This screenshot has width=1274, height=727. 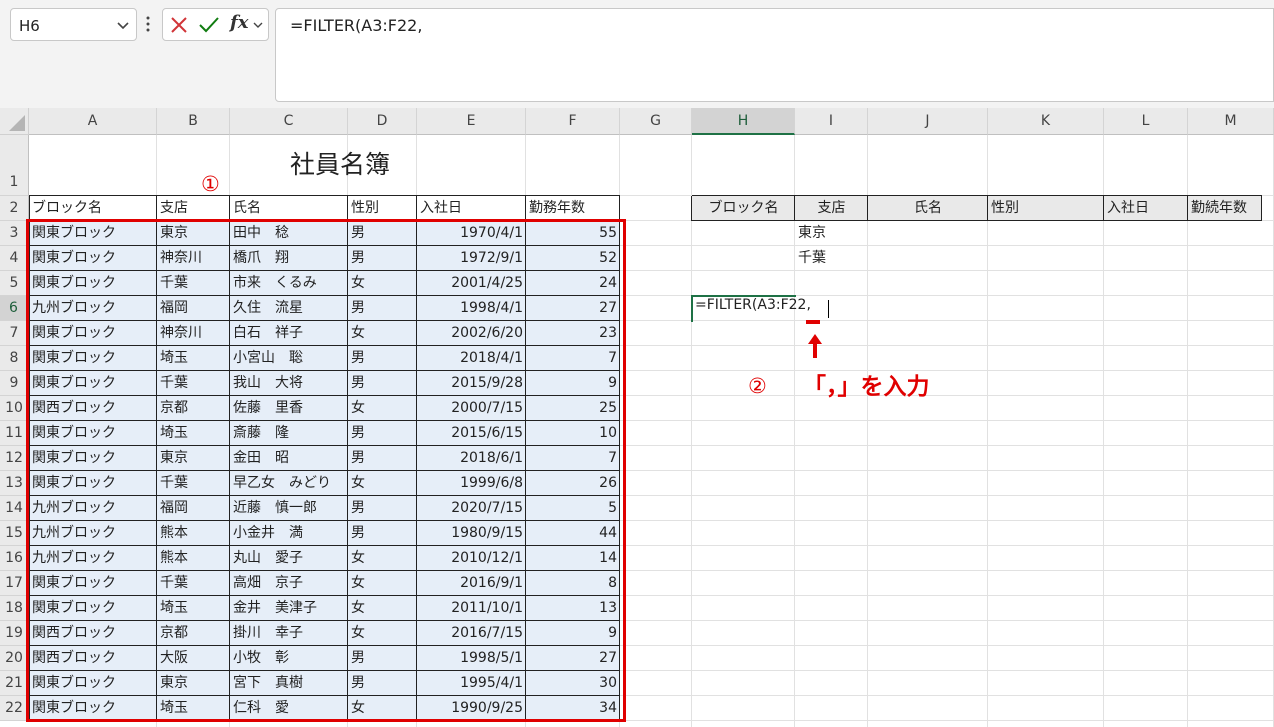 What do you see at coordinates (1146, 208) in the screenshot?
I see `result-header-cell: 入社日` at bounding box center [1146, 208].